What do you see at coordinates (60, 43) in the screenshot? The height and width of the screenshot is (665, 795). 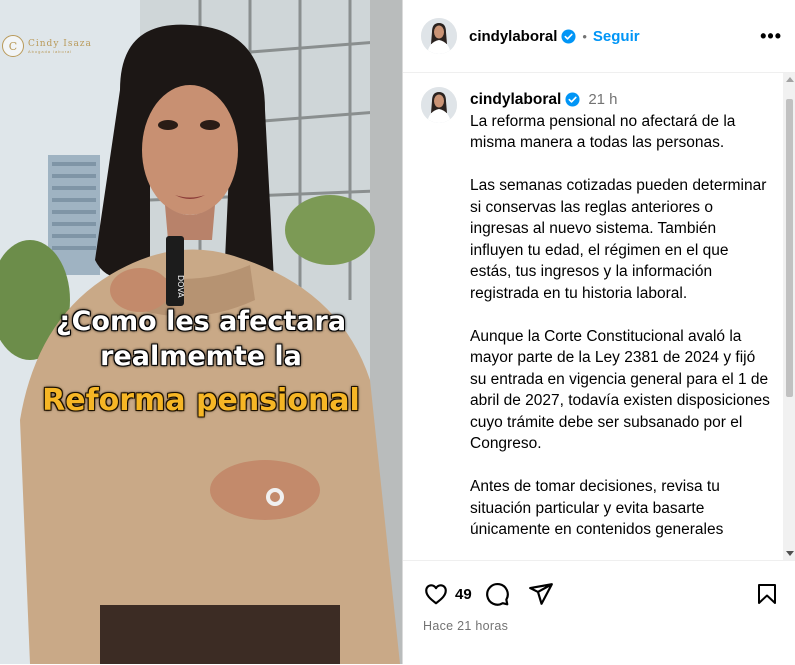 I see `brand-name: Cindy Isaza` at bounding box center [60, 43].